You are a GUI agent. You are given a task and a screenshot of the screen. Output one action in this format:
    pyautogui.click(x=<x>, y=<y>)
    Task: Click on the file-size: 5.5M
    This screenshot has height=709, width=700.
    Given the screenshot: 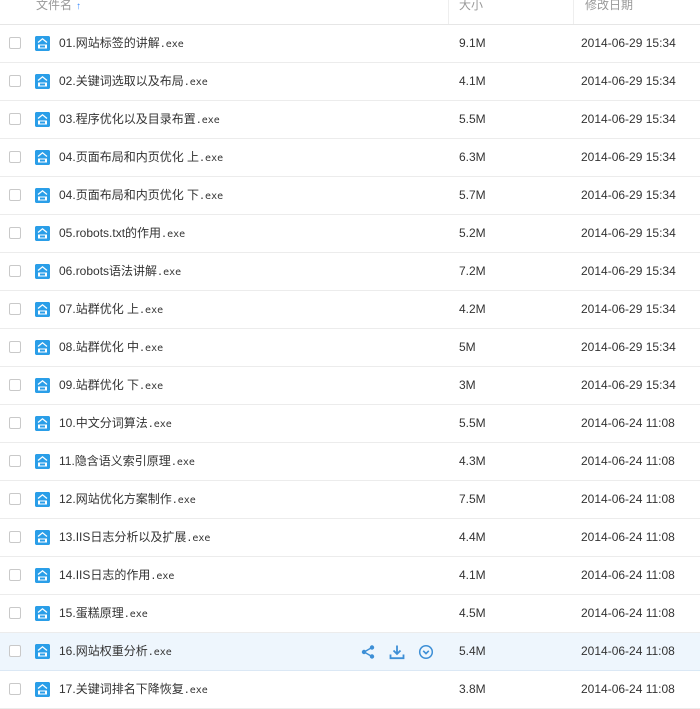 What is the action you would take?
    pyautogui.click(x=472, y=423)
    